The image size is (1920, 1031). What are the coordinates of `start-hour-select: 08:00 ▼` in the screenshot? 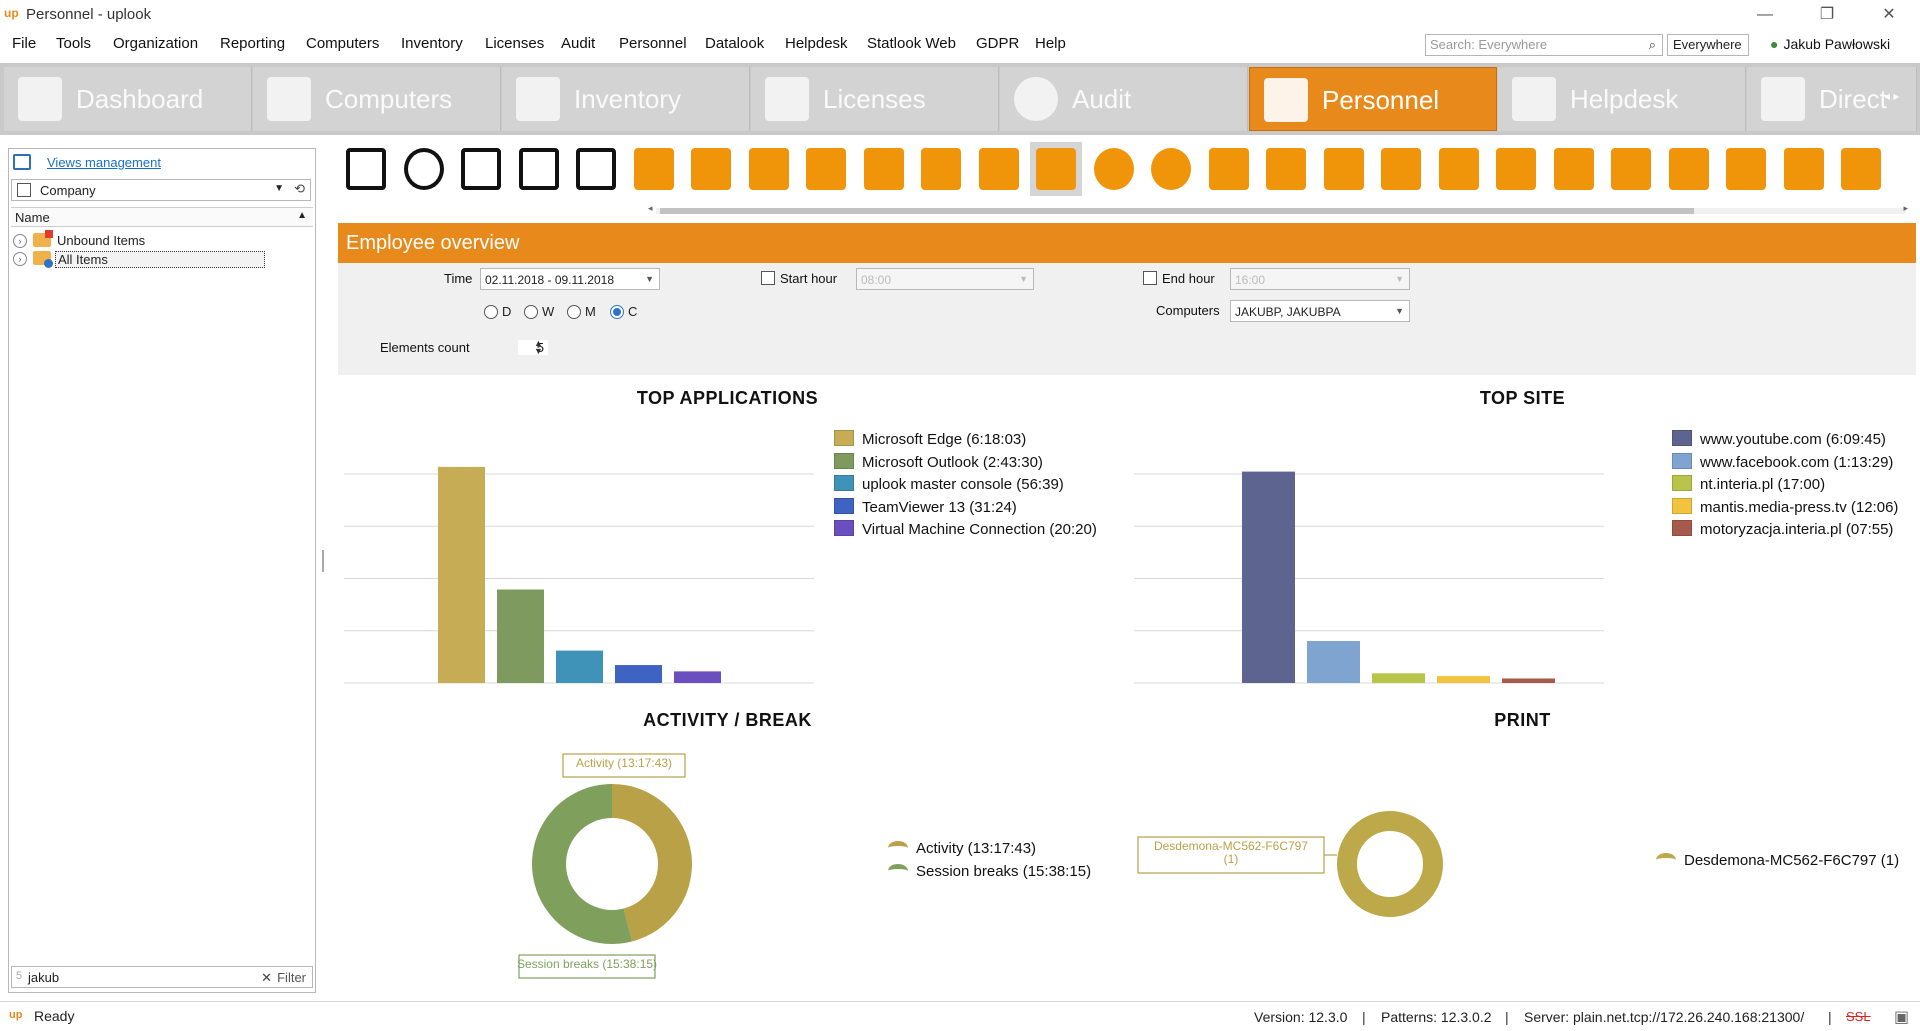 It's located at (945, 279).